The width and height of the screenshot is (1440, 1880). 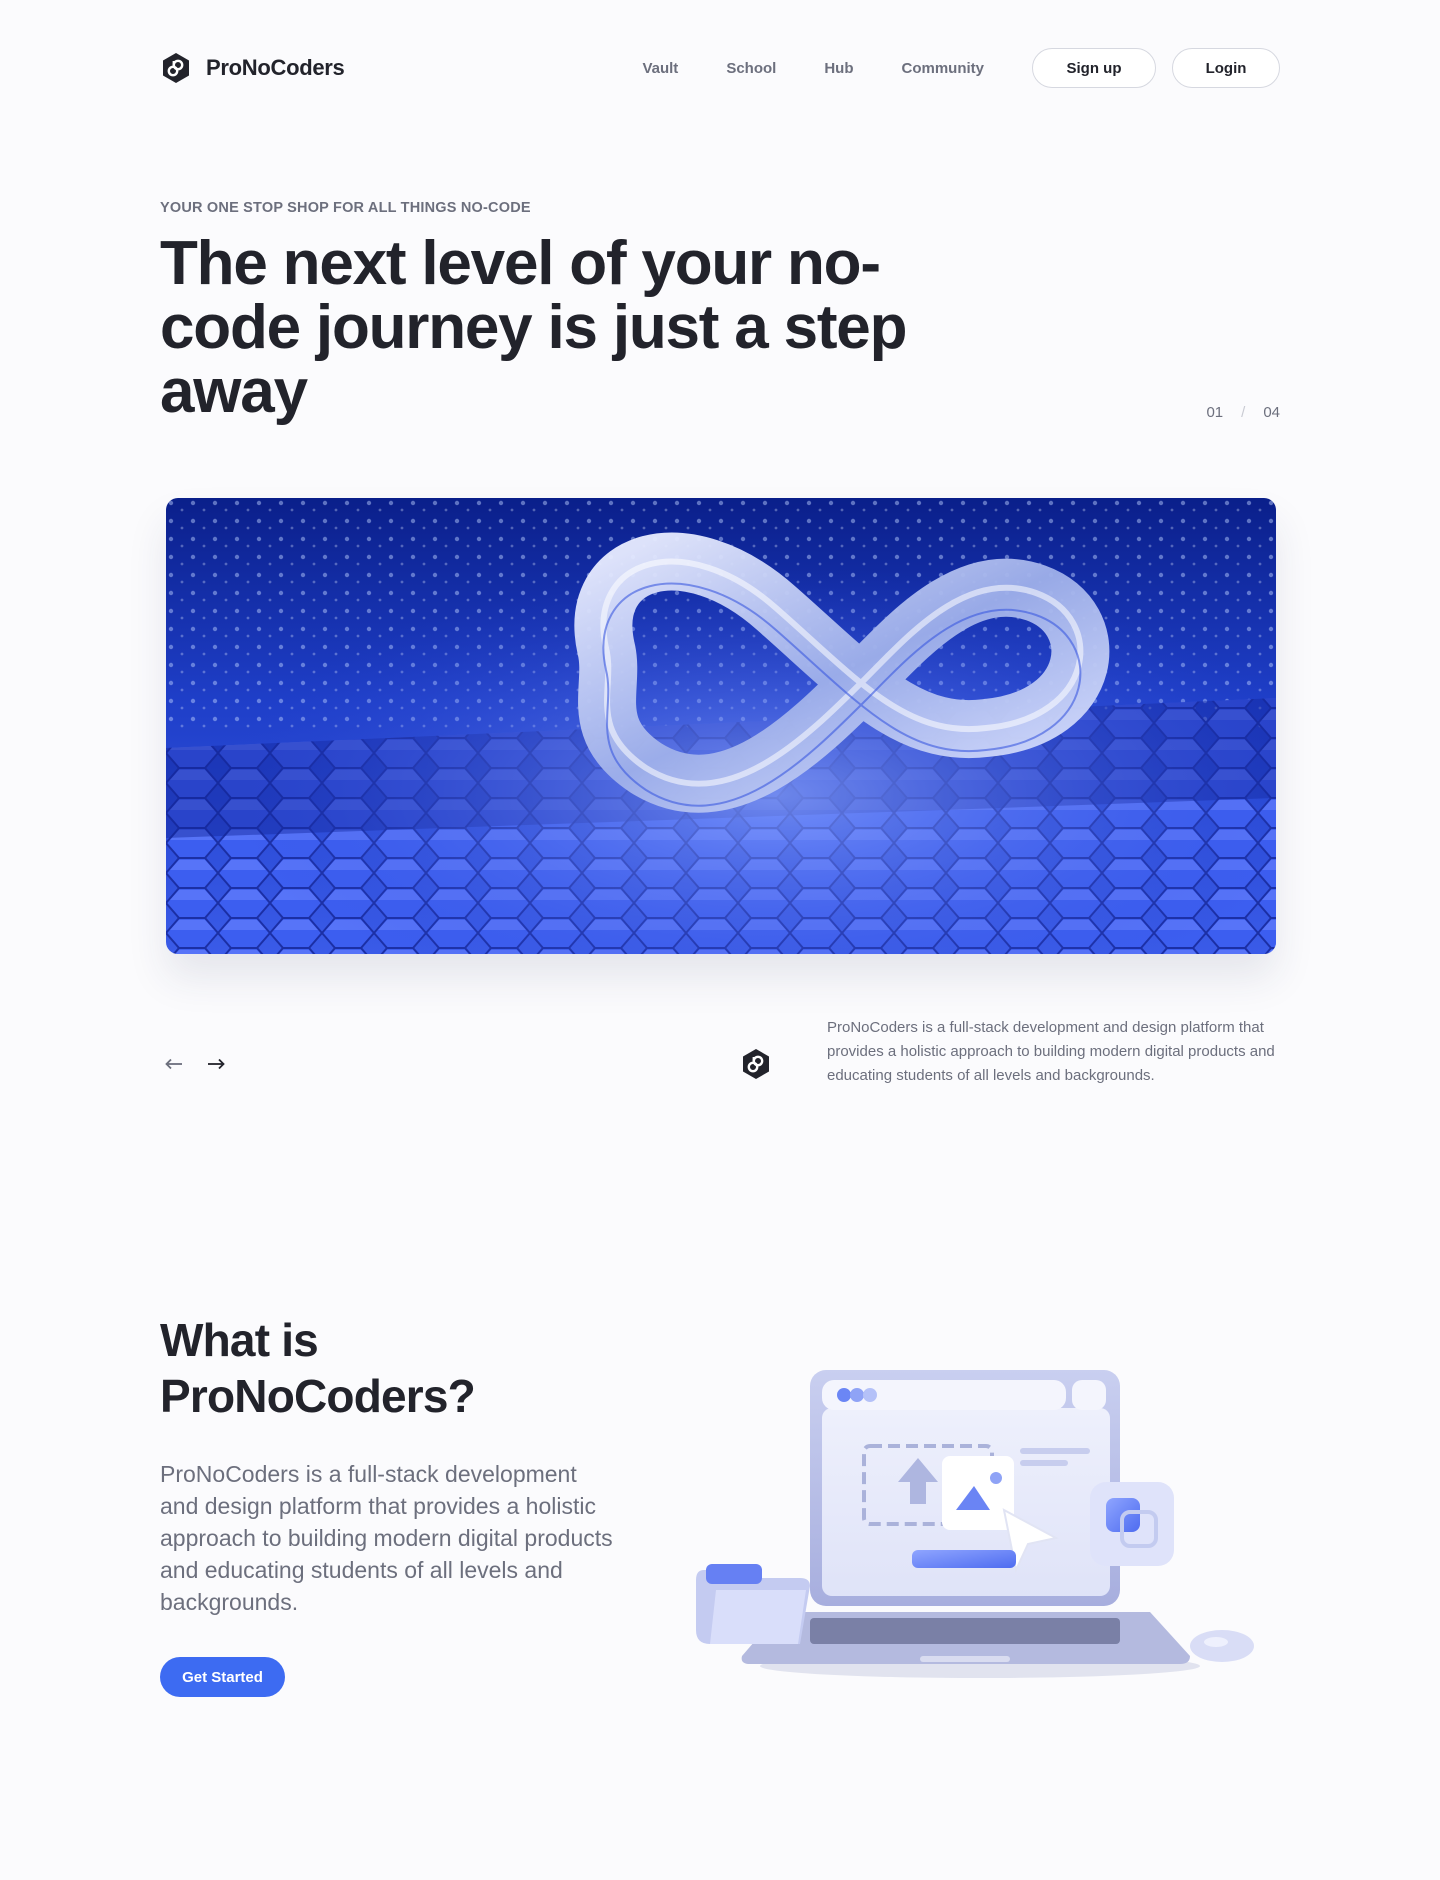 What do you see at coordinates (176, 68) in the screenshot?
I see `pronocoders-logo-icon` at bounding box center [176, 68].